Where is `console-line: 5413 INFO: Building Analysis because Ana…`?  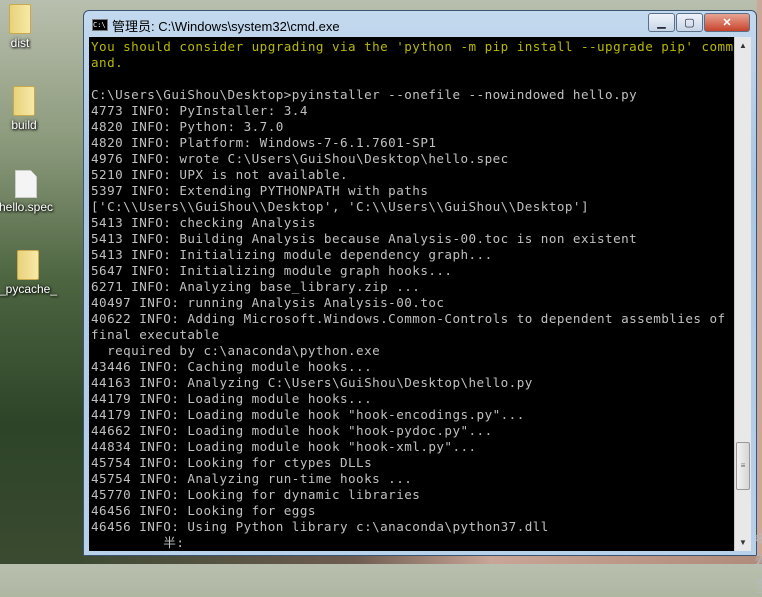
console-line: 5413 INFO: Building Analysis because Ana… is located at coordinates (364, 238).